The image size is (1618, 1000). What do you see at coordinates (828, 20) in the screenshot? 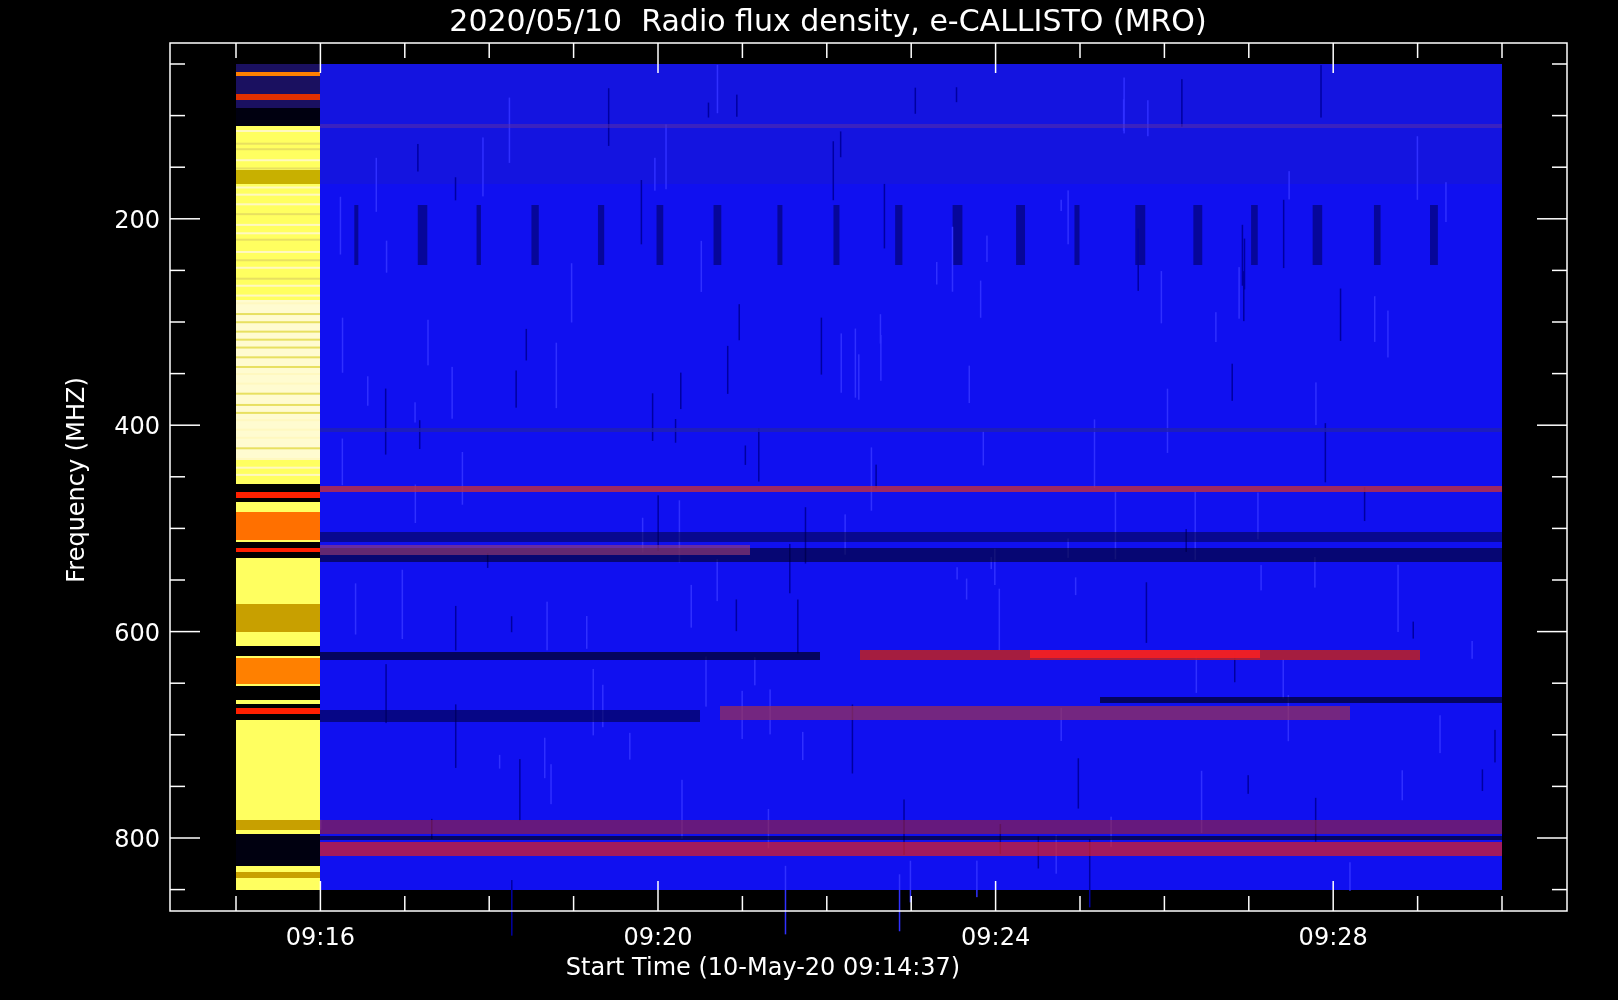
I see `chart-title: 2020/05/10 Radio flux density, e-CALLISTO (MRO)` at bounding box center [828, 20].